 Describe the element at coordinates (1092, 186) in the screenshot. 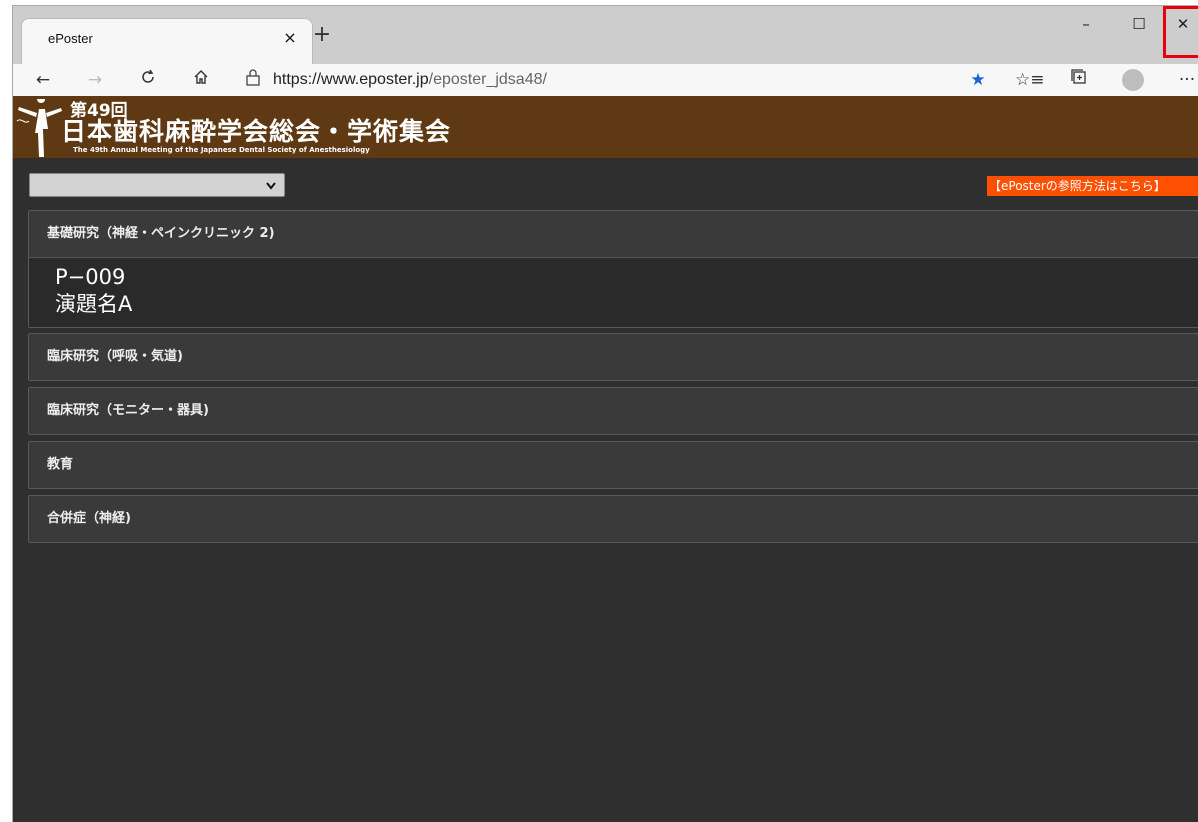

I see `eposter-help-link: 【ePosterの参照方法はこちら】` at that location.